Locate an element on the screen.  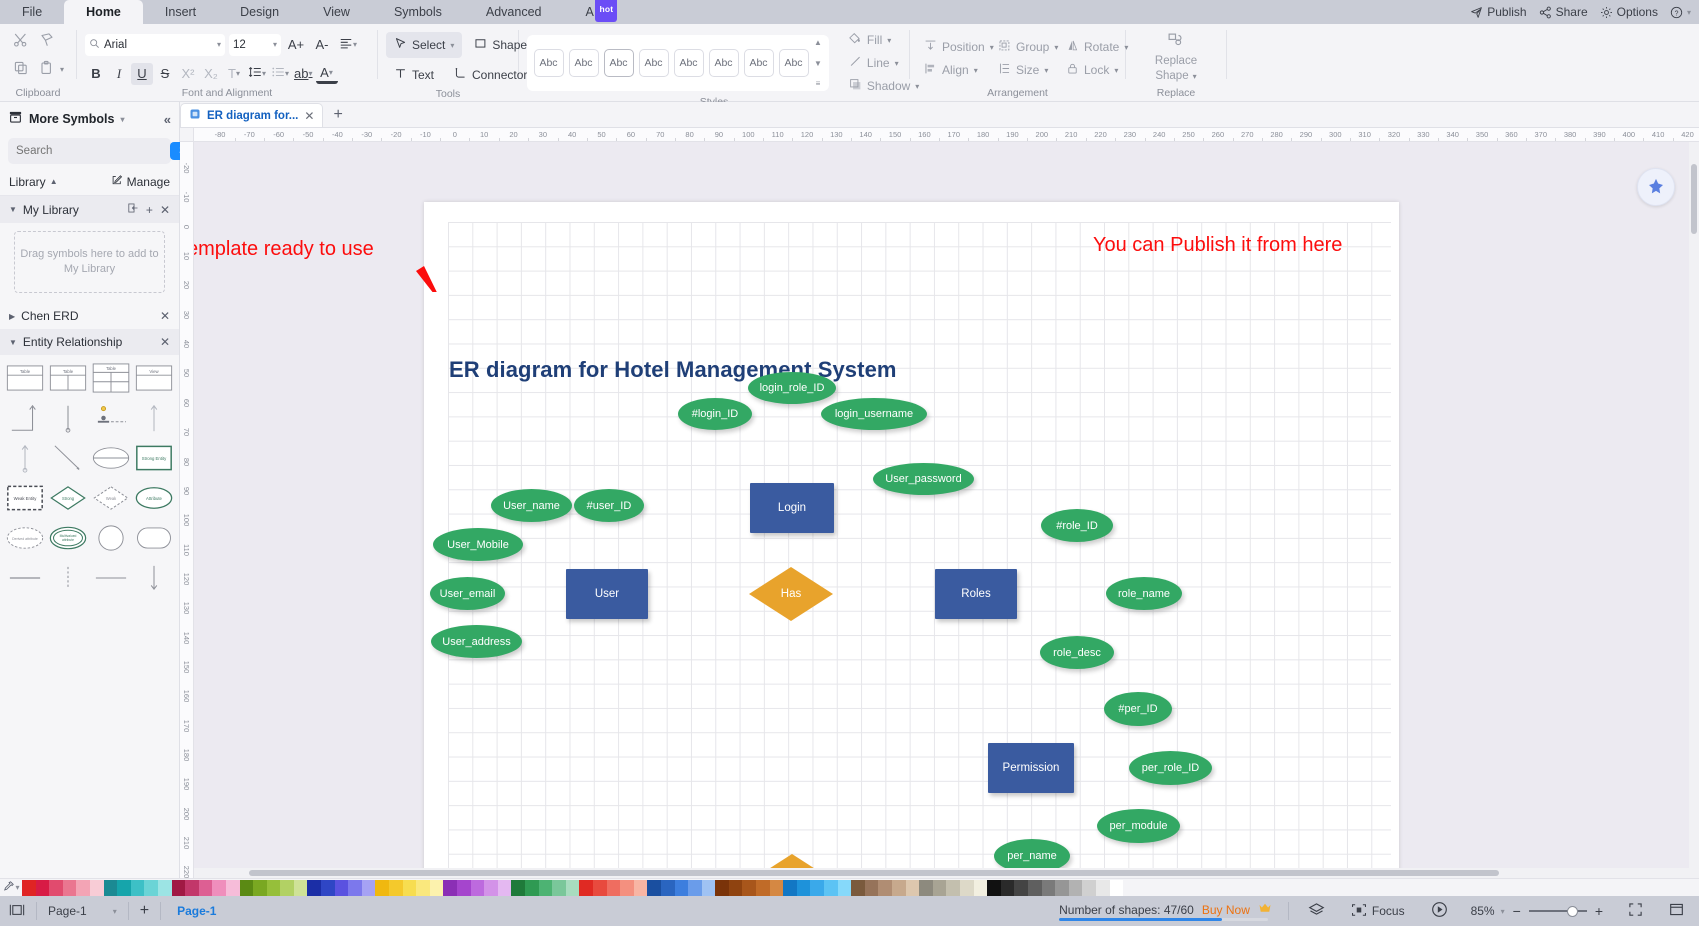
rotate-button: Rotate ▾ is located at coordinates (1094, 47).